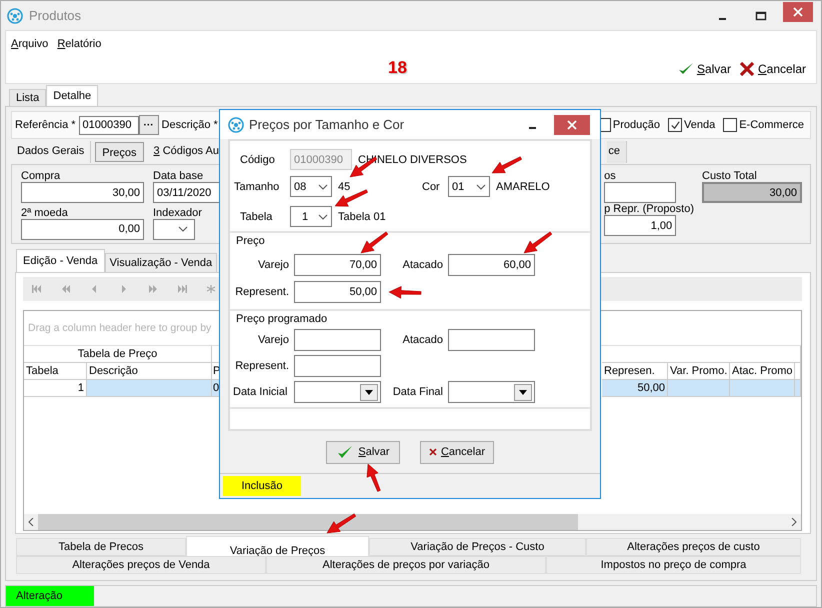  I want to click on tab: Variação de Preços, so click(277, 547).